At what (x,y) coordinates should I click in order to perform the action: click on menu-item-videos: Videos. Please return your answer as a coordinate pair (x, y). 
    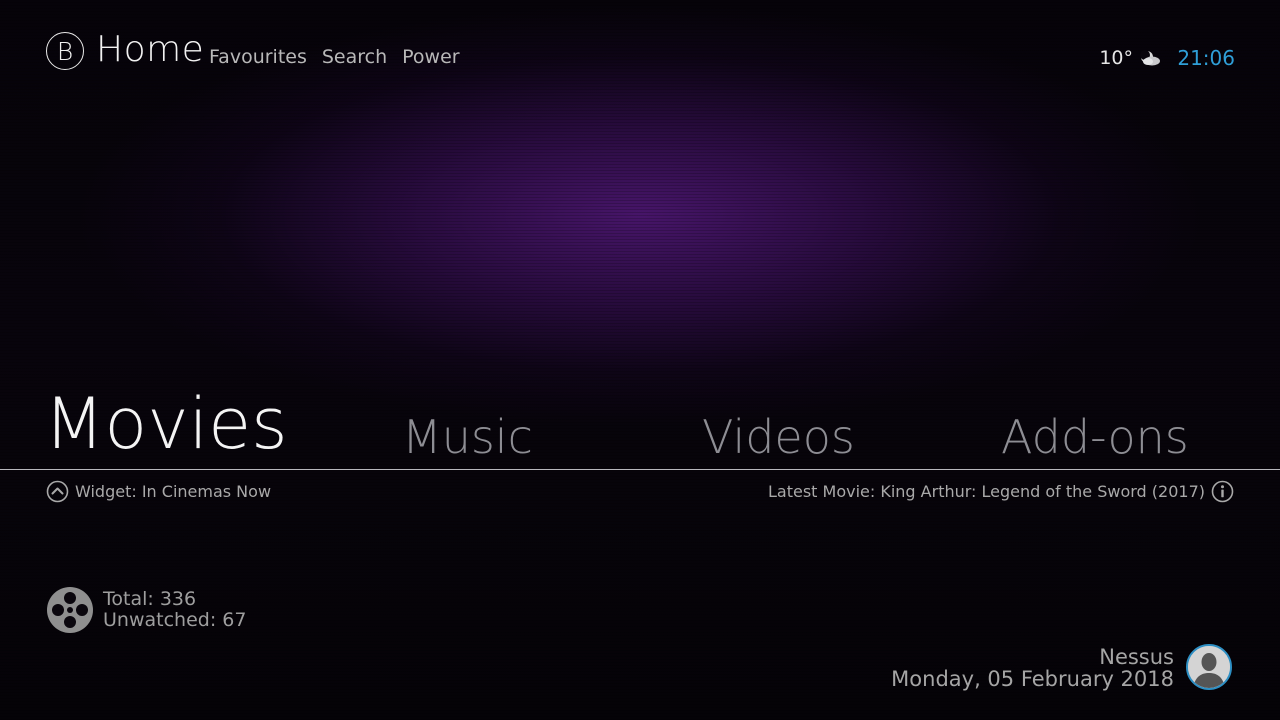
    Looking at the image, I should click on (778, 437).